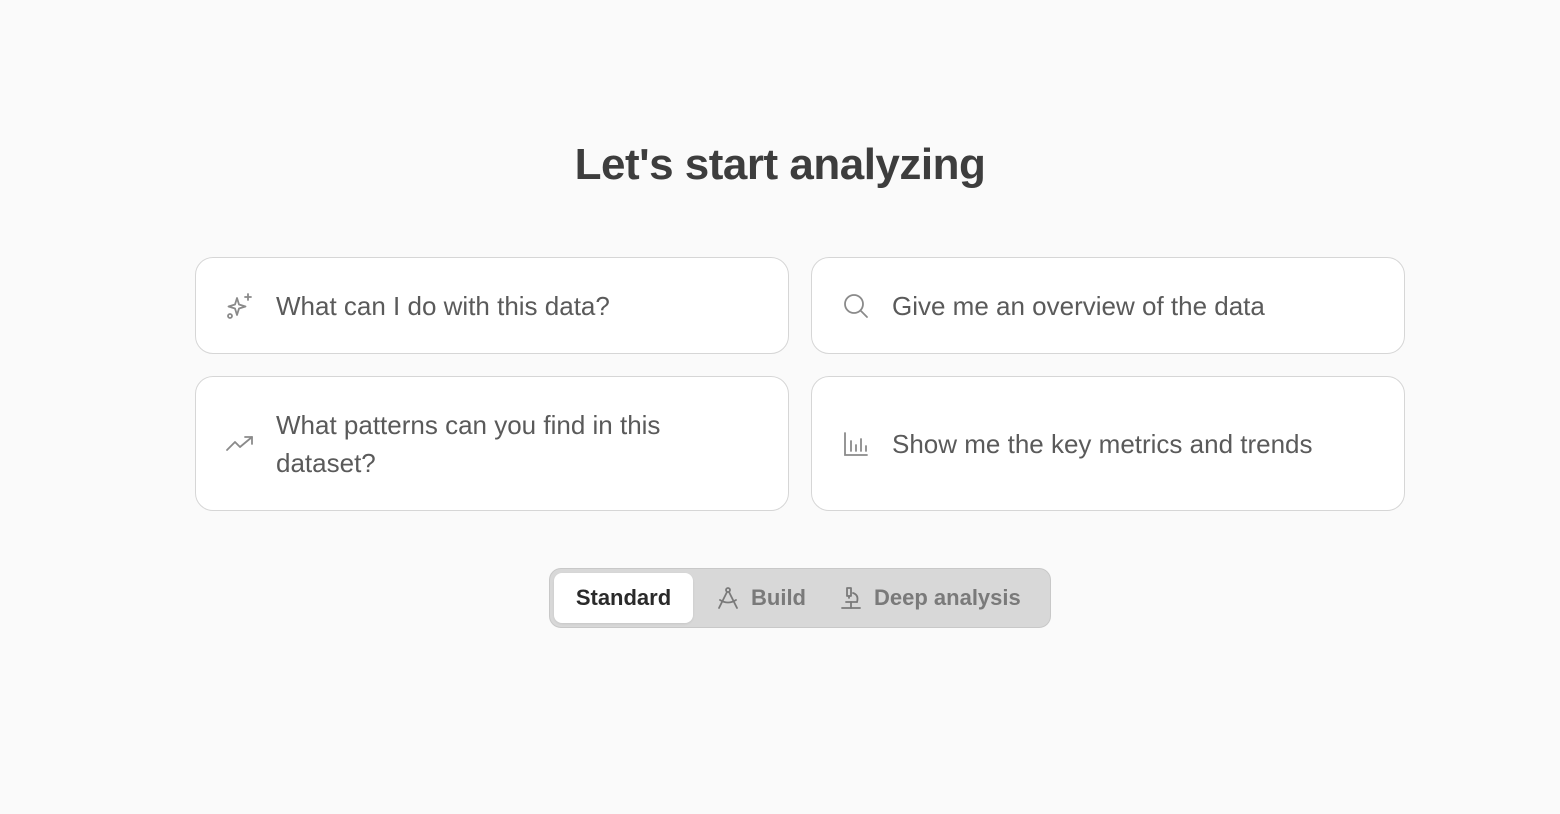  Describe the element at coordinates (851, 598) in the screenshot. I see `microscope-icon` at that location.